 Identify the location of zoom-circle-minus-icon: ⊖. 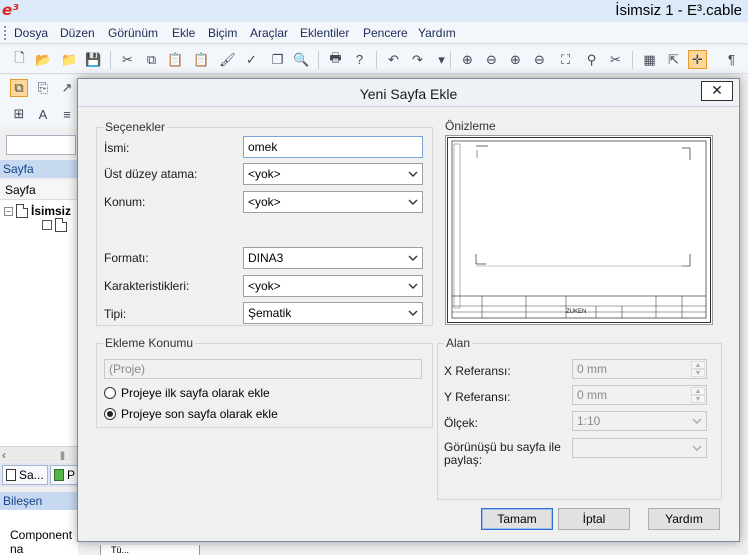
(539, 59).